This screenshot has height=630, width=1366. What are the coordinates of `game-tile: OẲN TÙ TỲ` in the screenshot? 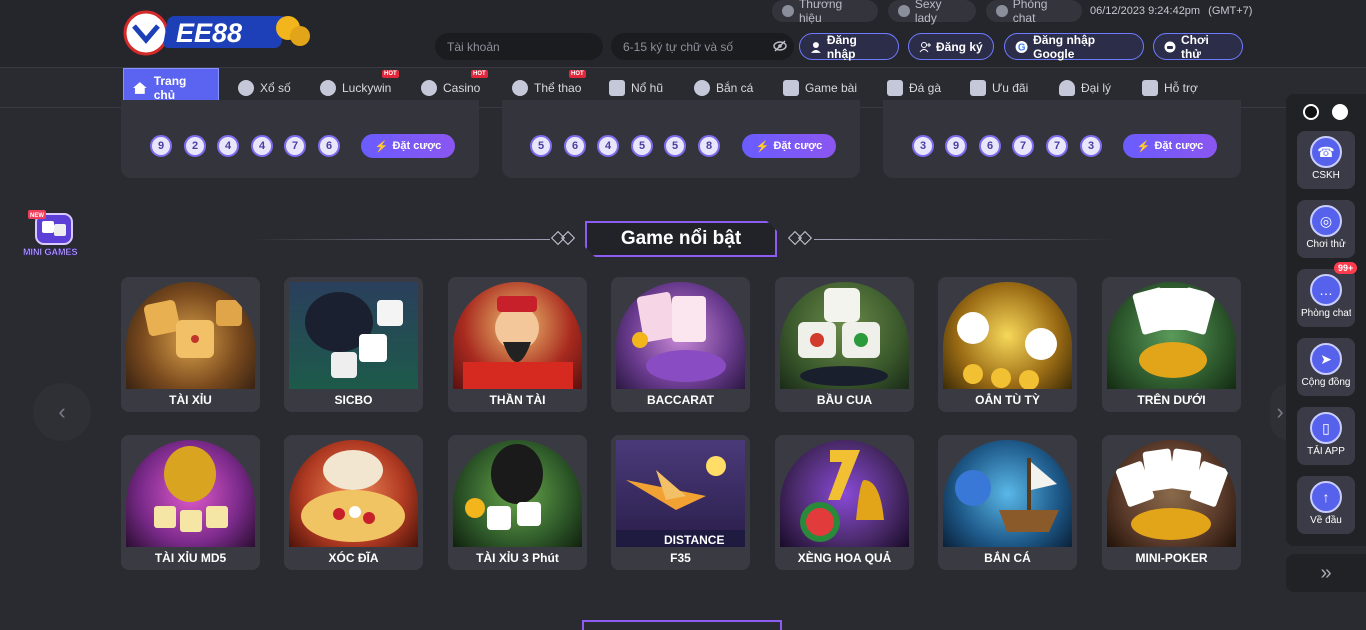 It's located at (1007, 344).